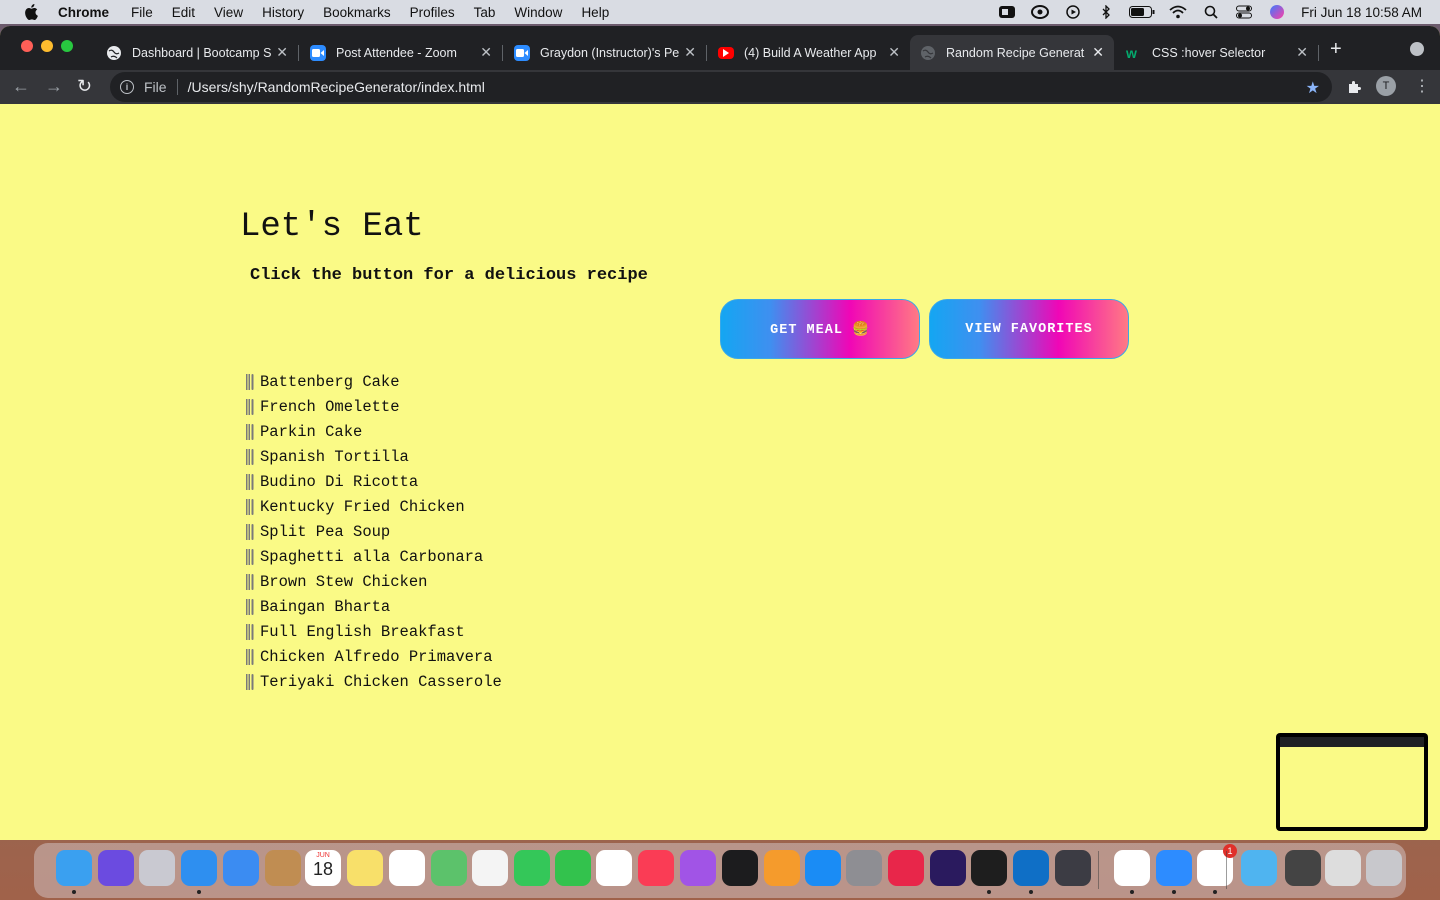  Describe the element at coordinates (432, 12) in the screenshot. I see `menu-profiles: Profiles` at that location.